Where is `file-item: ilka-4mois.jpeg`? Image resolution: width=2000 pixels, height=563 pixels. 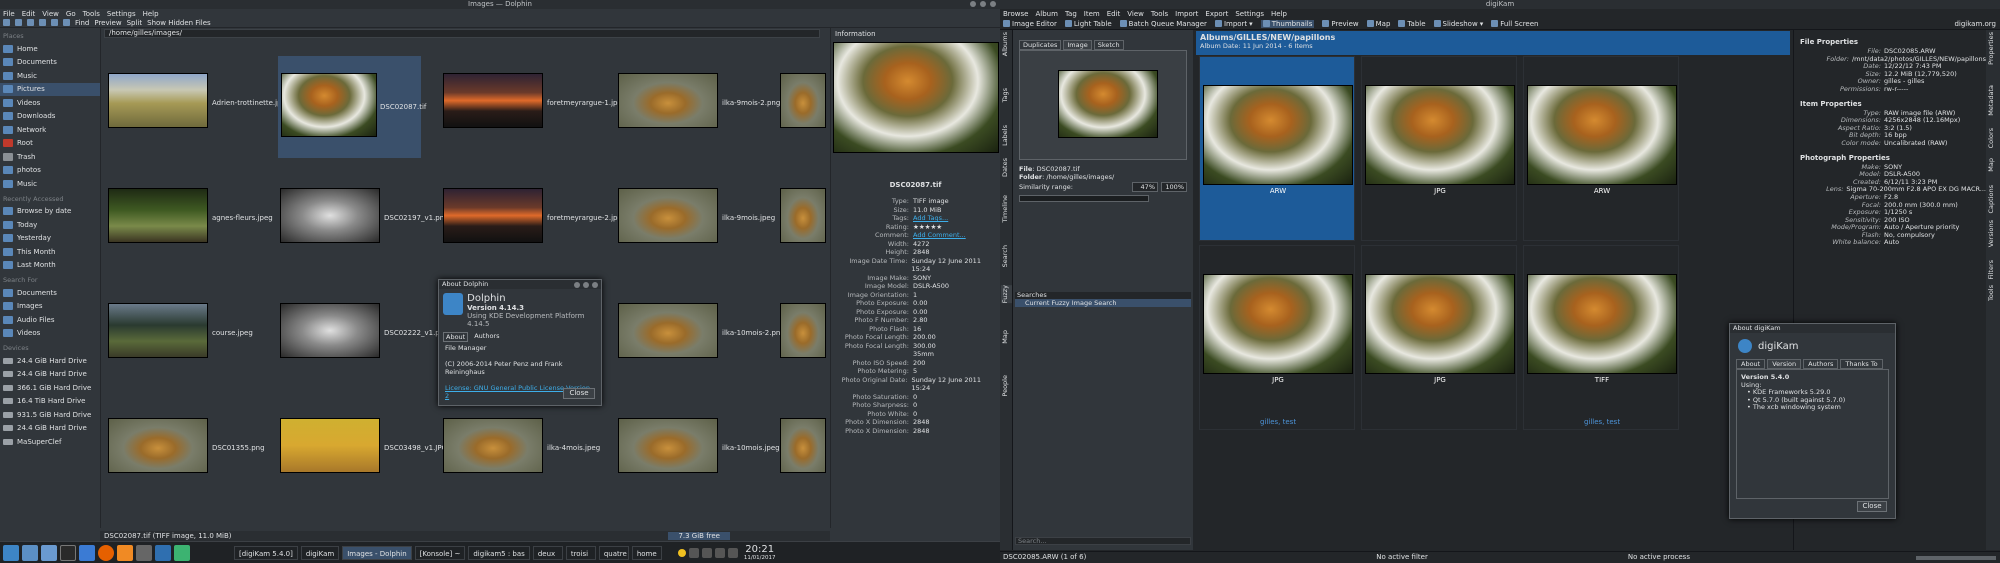
file-item: ilka-4mois.jpeg is located at coordinates (528, 453).